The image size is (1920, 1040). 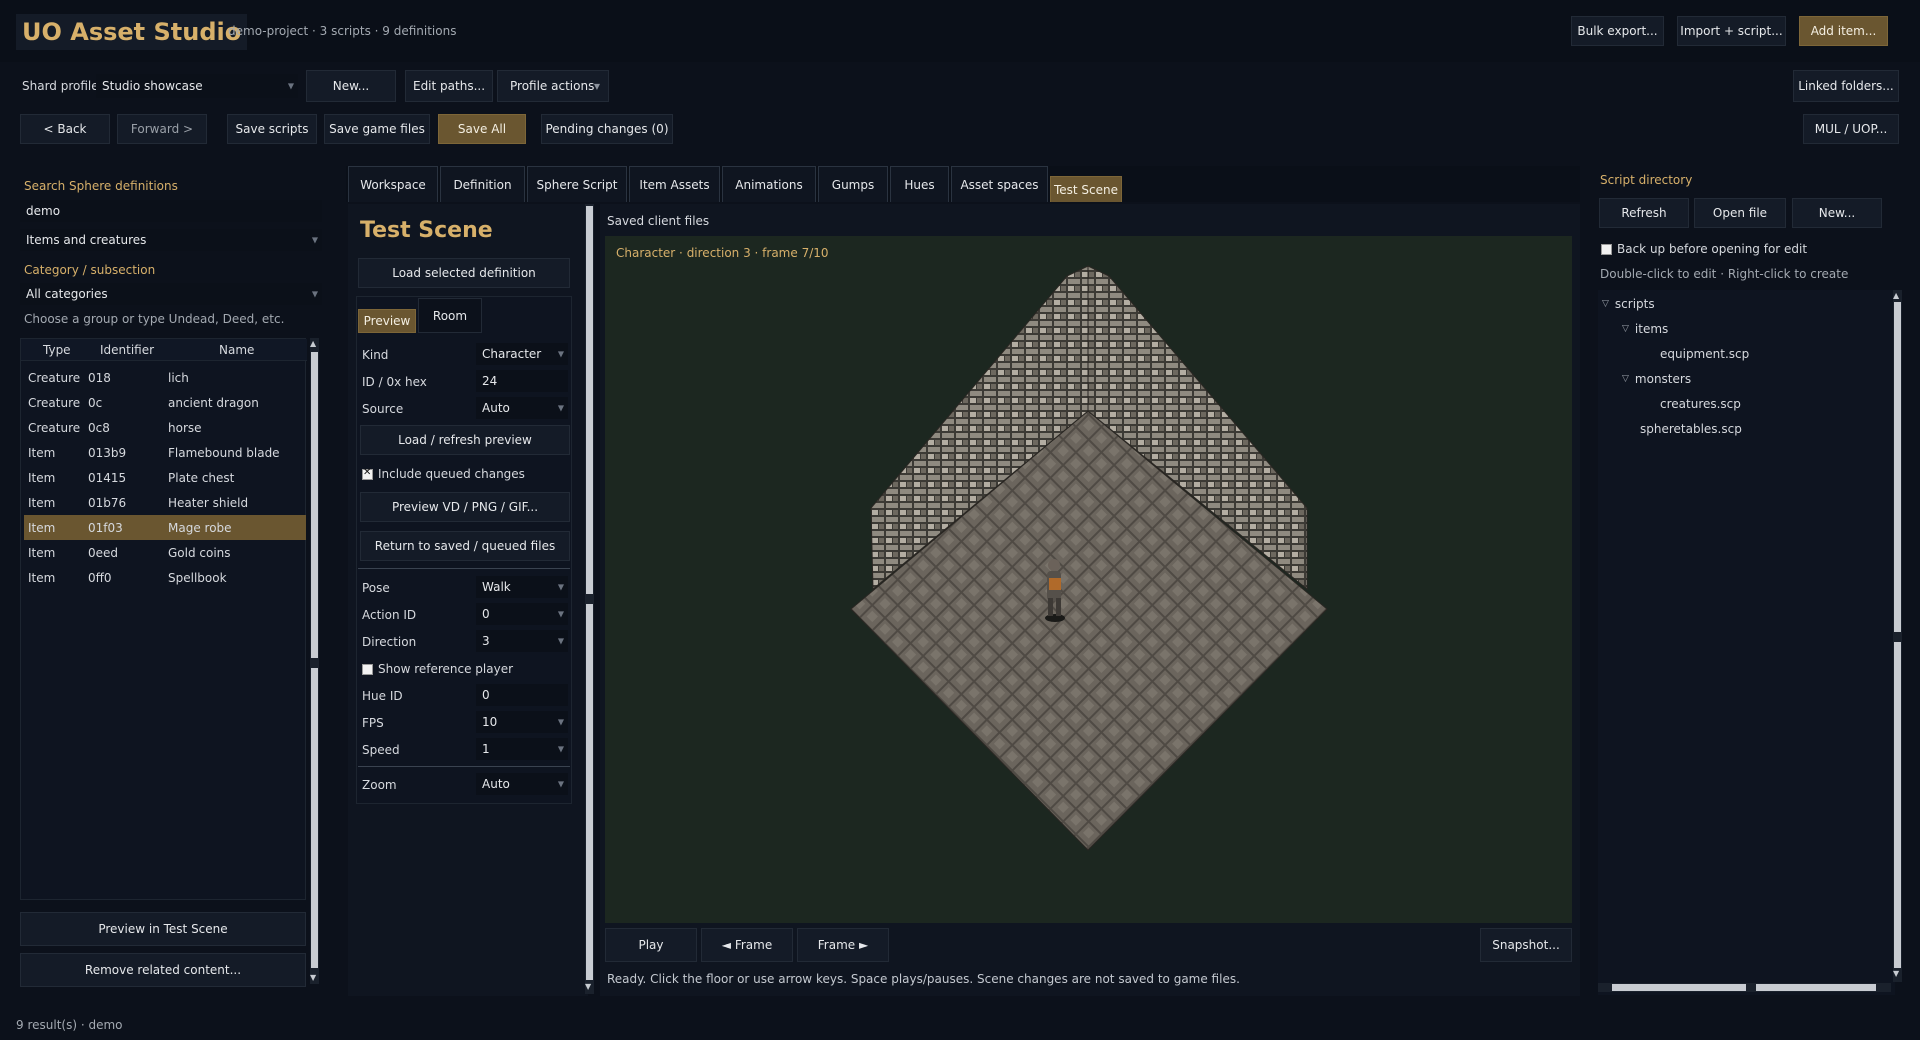 What do you see at coordinates (522, 408) in the screenshot?
I see `source-select: Auto ▼` at bounding box center [522, 408].